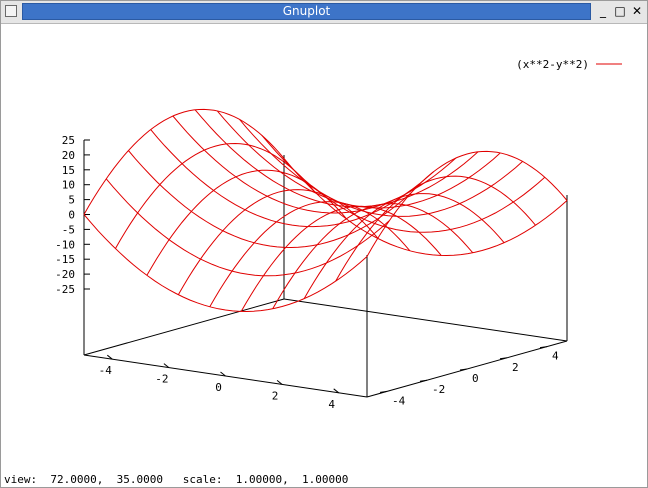 The image size is (648, 488). Describe the element at coordinates (620, 11) in the screenshot. I see `maximize-button: □` at that location.